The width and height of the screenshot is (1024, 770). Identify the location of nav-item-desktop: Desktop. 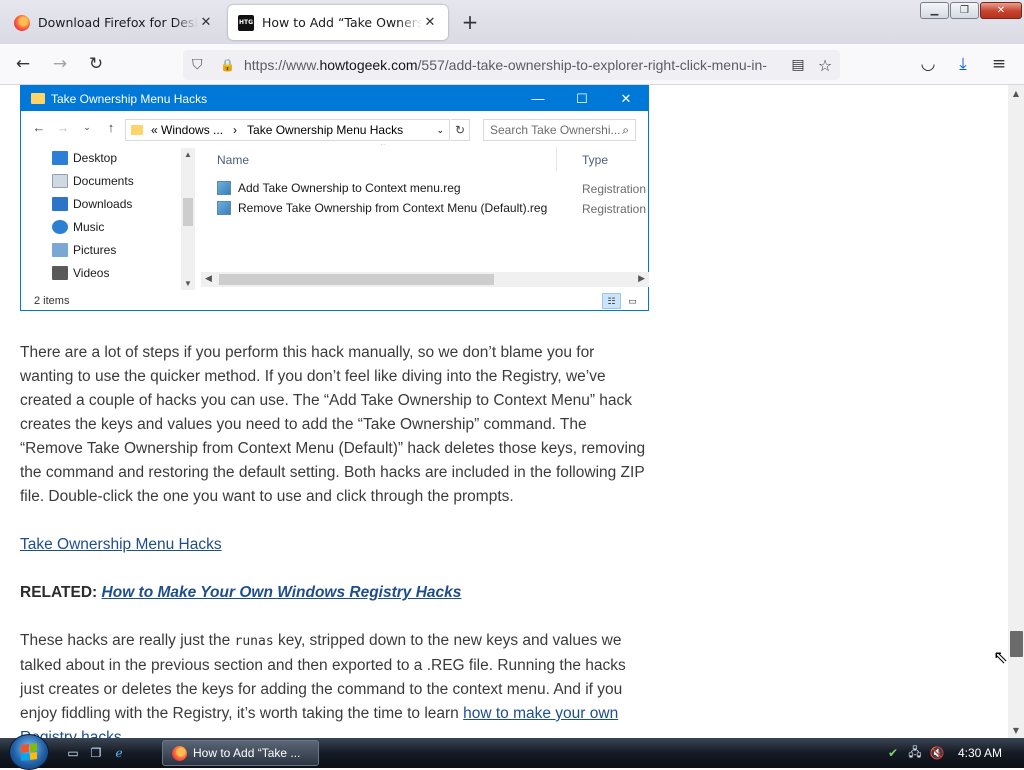
(84, 158).